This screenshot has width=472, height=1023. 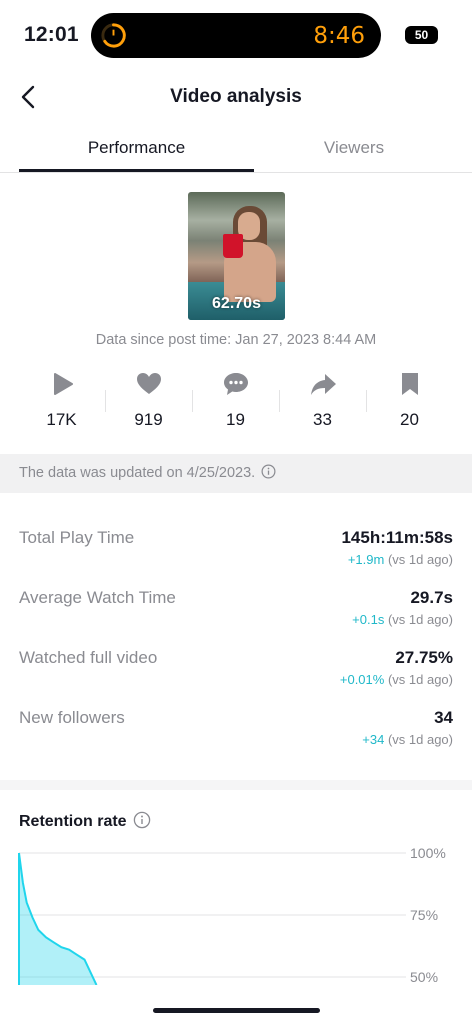 I want to click on metric-delta: +34, so click(x=373, y=739).